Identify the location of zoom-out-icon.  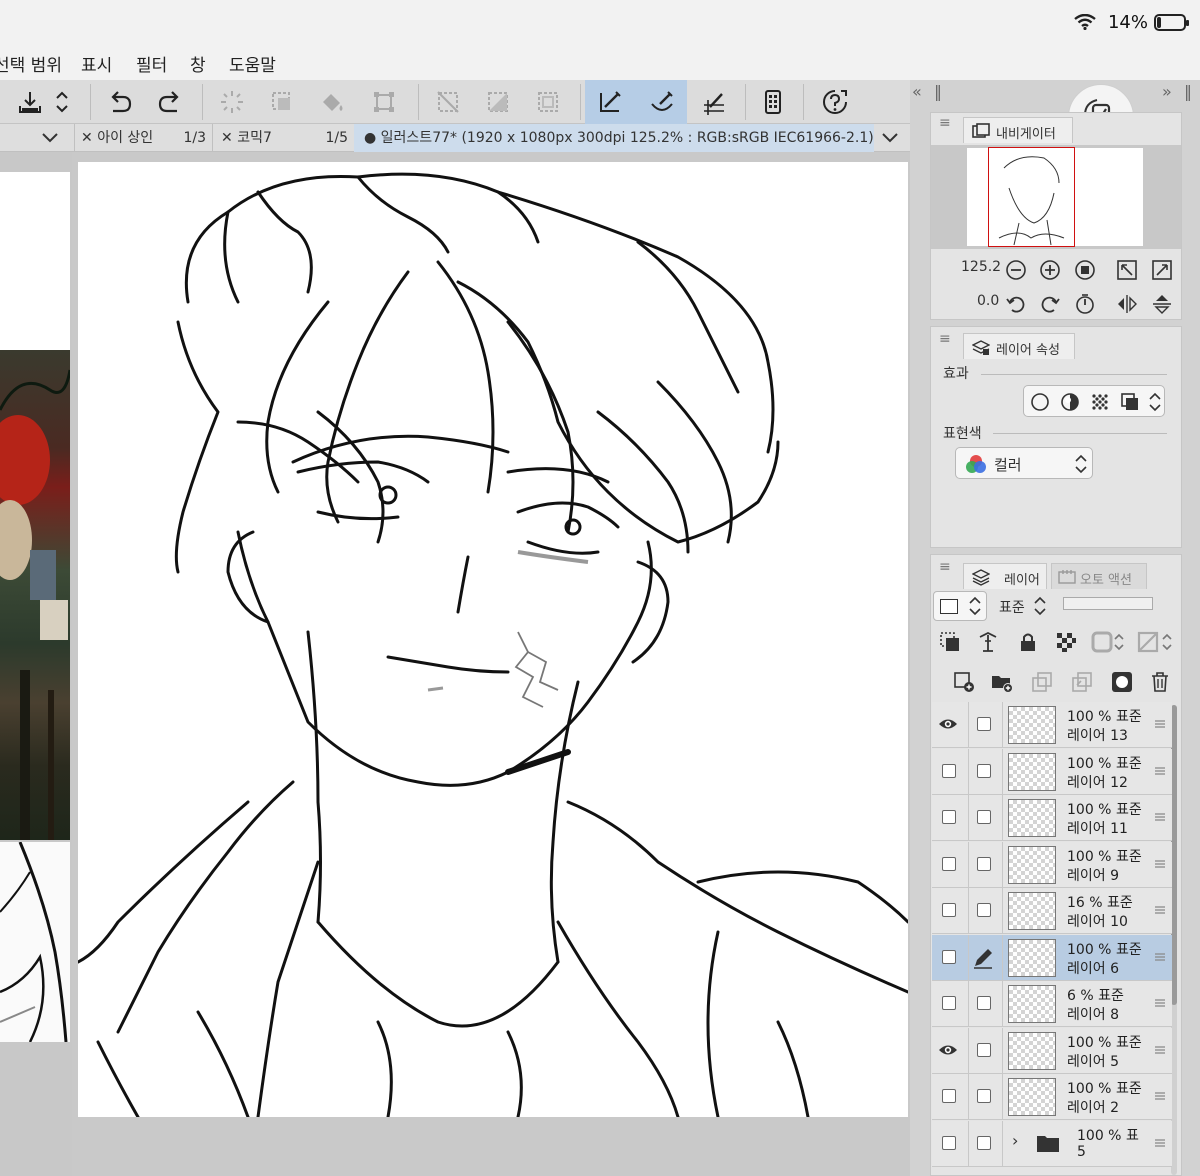
(1016, 270).